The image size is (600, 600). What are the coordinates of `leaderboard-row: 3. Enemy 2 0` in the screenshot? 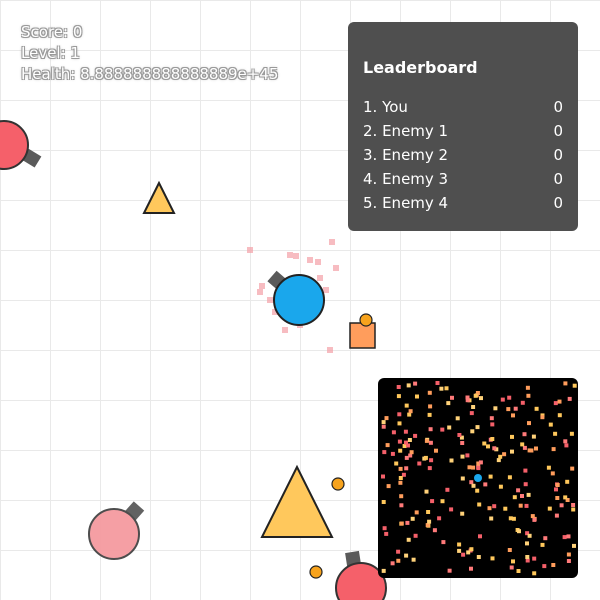 It's located at (463, 155).